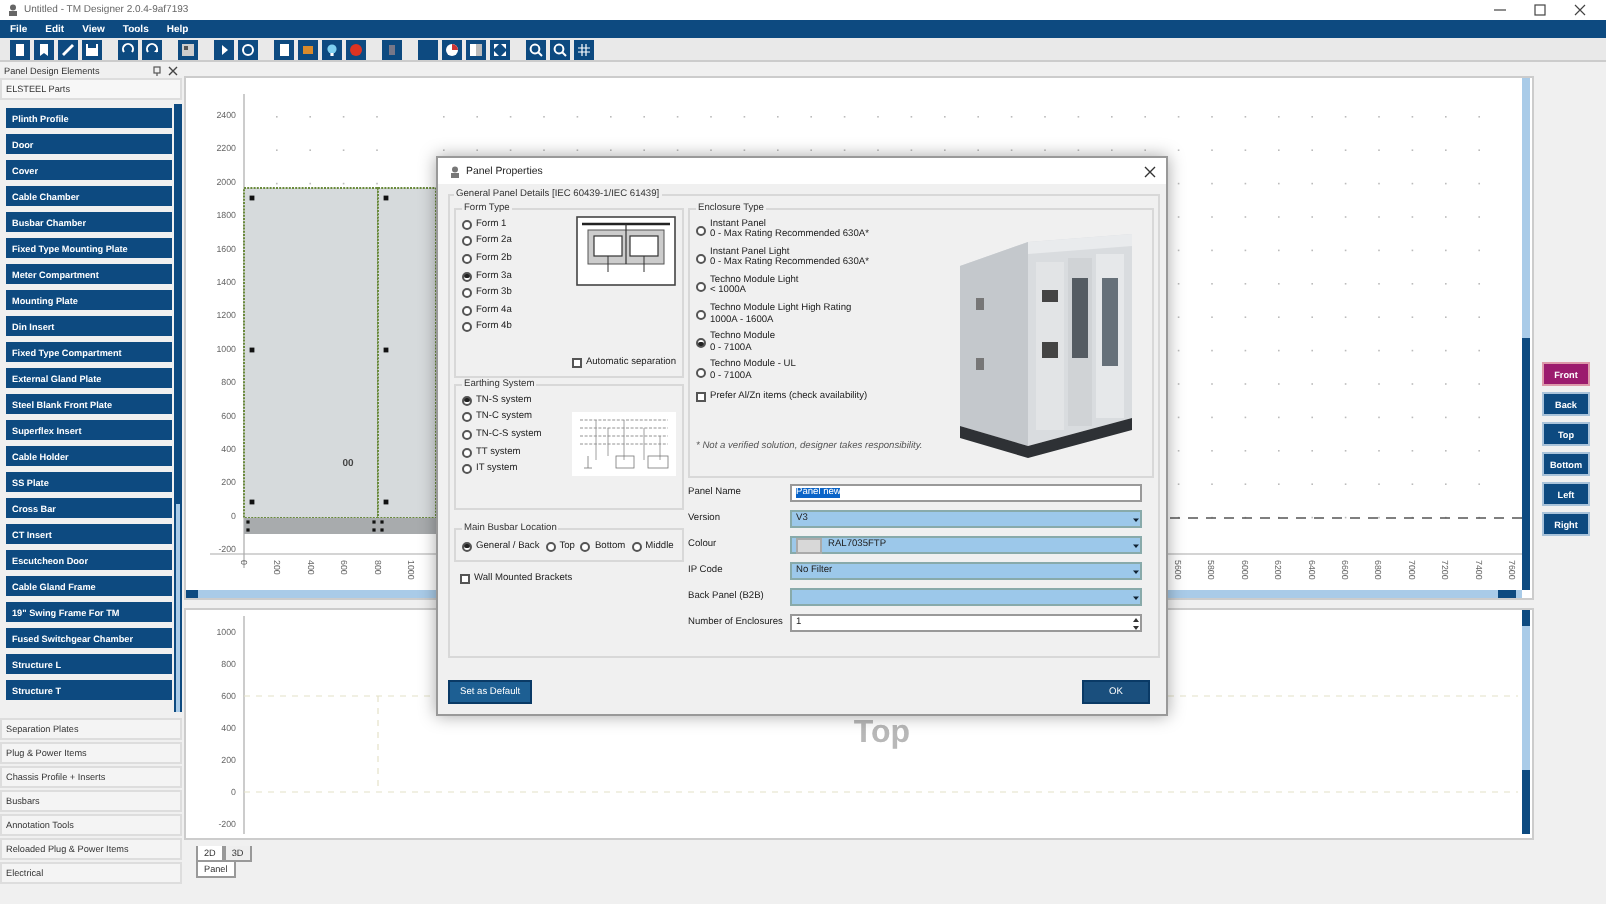 The image size is (1606, 904). What do you see at coordinates (44, 49) in the screenshot?
I see `bookmark-icon` at bounding box center [44, 49].